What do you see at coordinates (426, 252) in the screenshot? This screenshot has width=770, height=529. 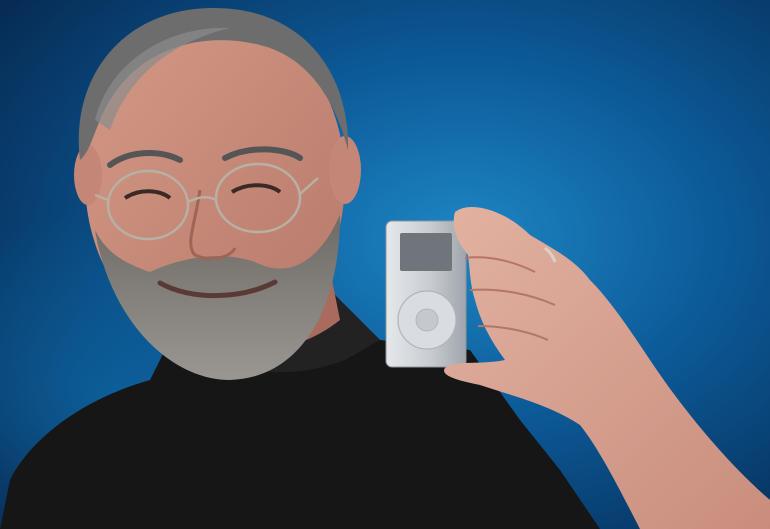 I see `device-screen` at bounding box center [426, 252].